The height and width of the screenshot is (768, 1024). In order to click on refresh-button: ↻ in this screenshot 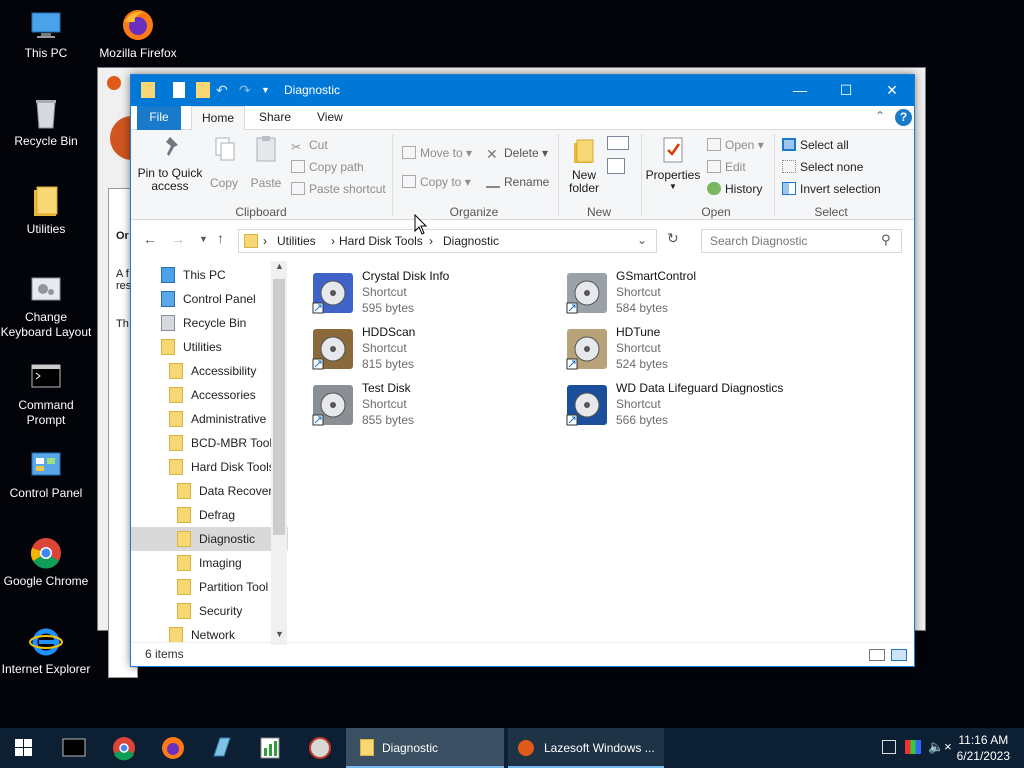, I will do `click(673, 238)`.